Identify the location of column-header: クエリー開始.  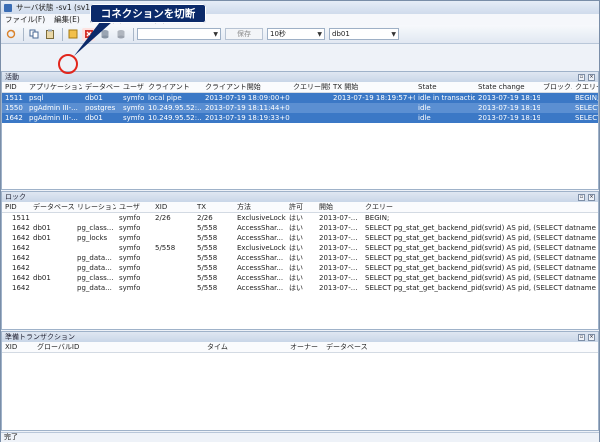
(310, 87).